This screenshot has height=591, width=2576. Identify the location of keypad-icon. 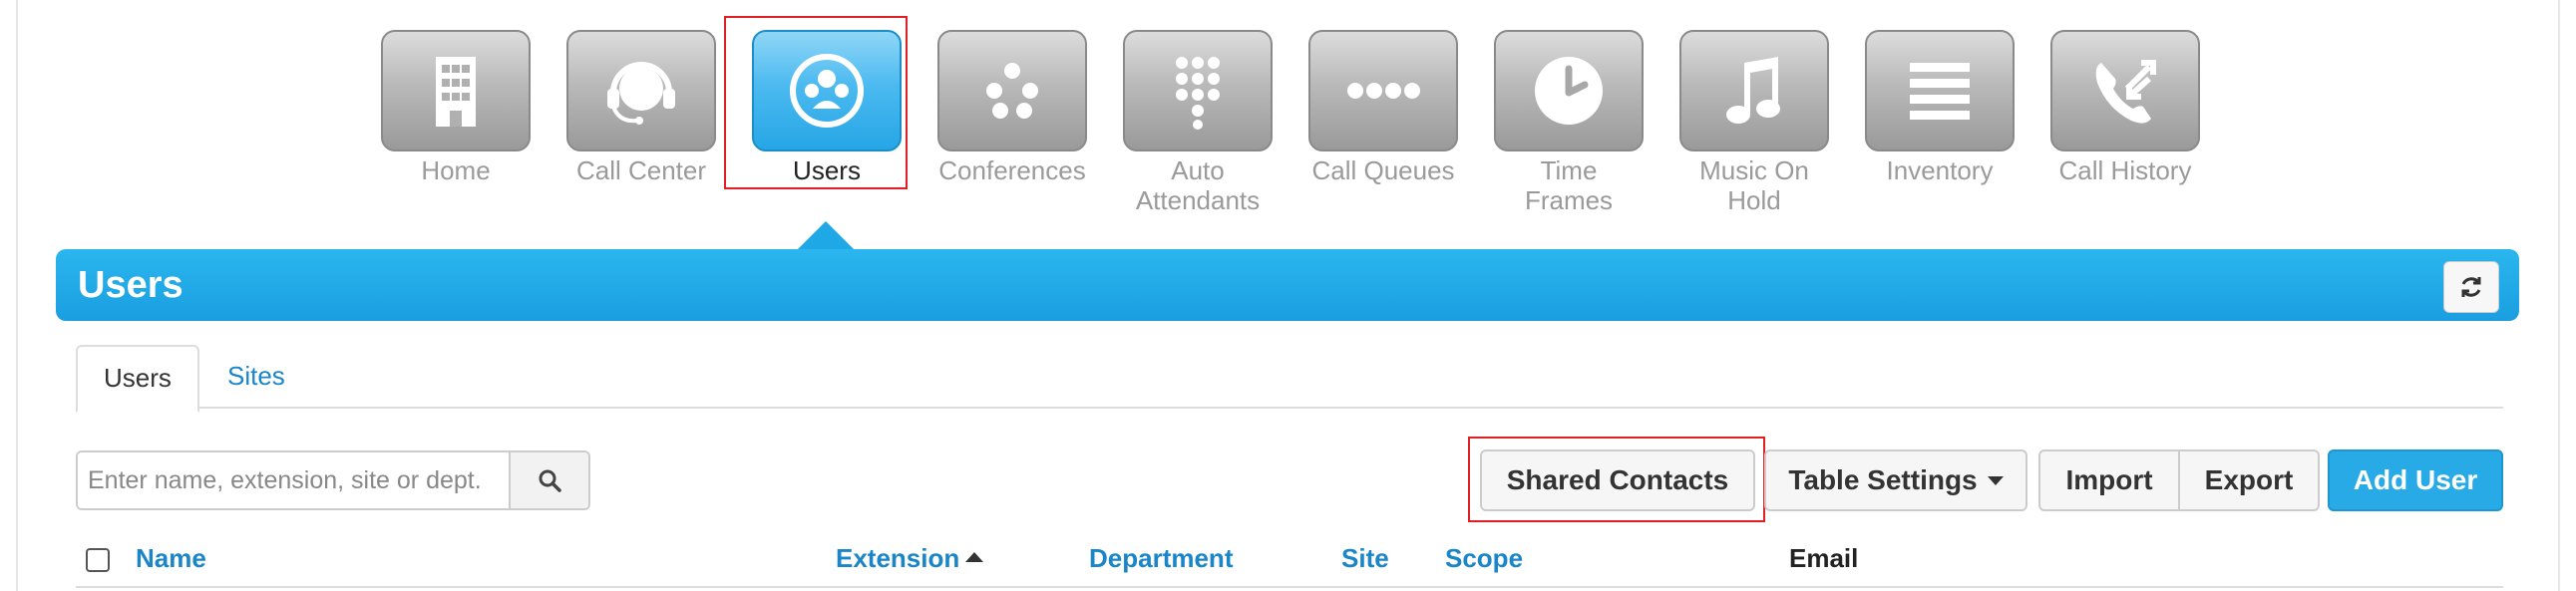
(1198, 90).